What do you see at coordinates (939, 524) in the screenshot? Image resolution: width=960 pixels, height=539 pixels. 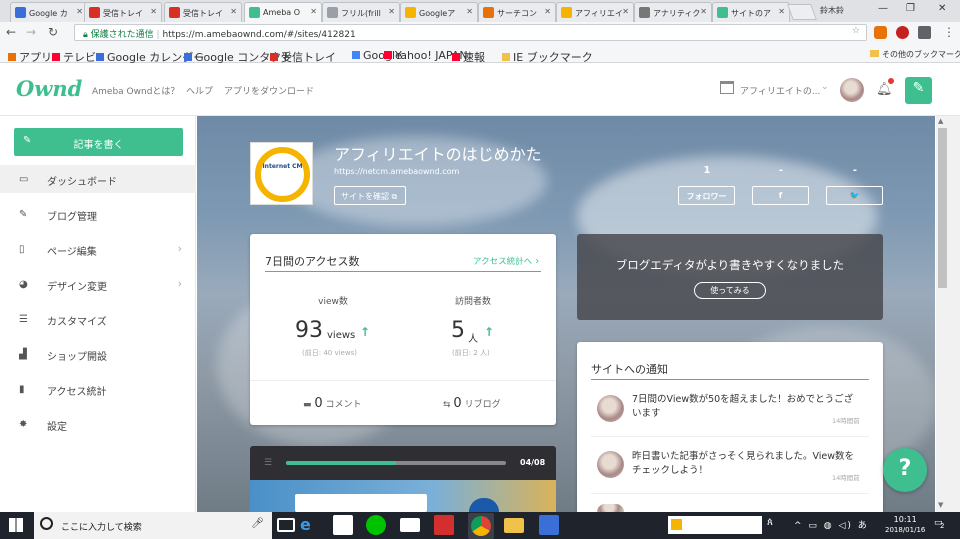 I see `action-center-icon: ▭ 2` at bounding box center [939, 524].